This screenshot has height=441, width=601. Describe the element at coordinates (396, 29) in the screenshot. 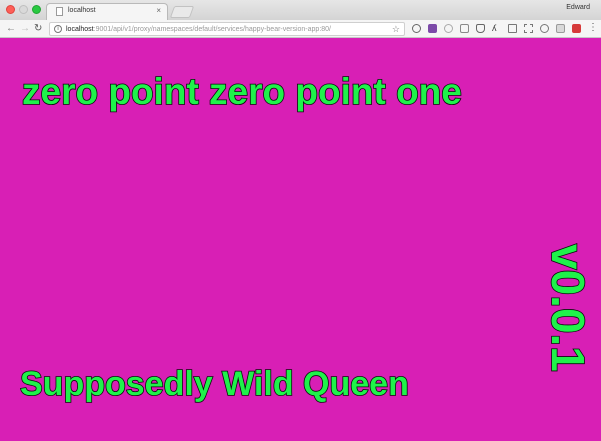

I see `star-icon: ☆` at that location.